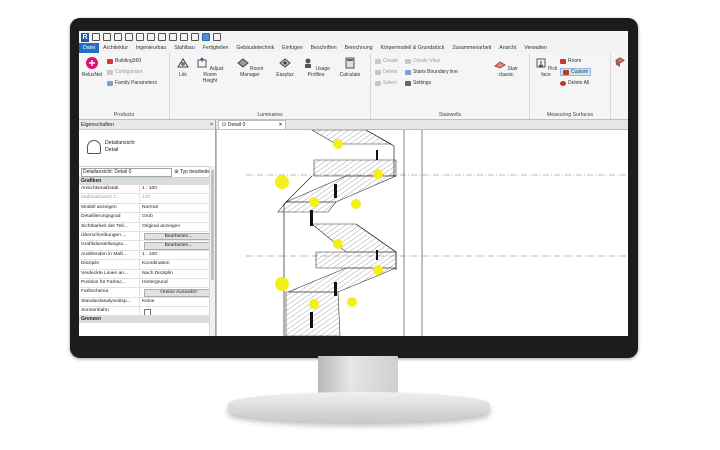  I want to click on property-checkbox, so click(147, 312).